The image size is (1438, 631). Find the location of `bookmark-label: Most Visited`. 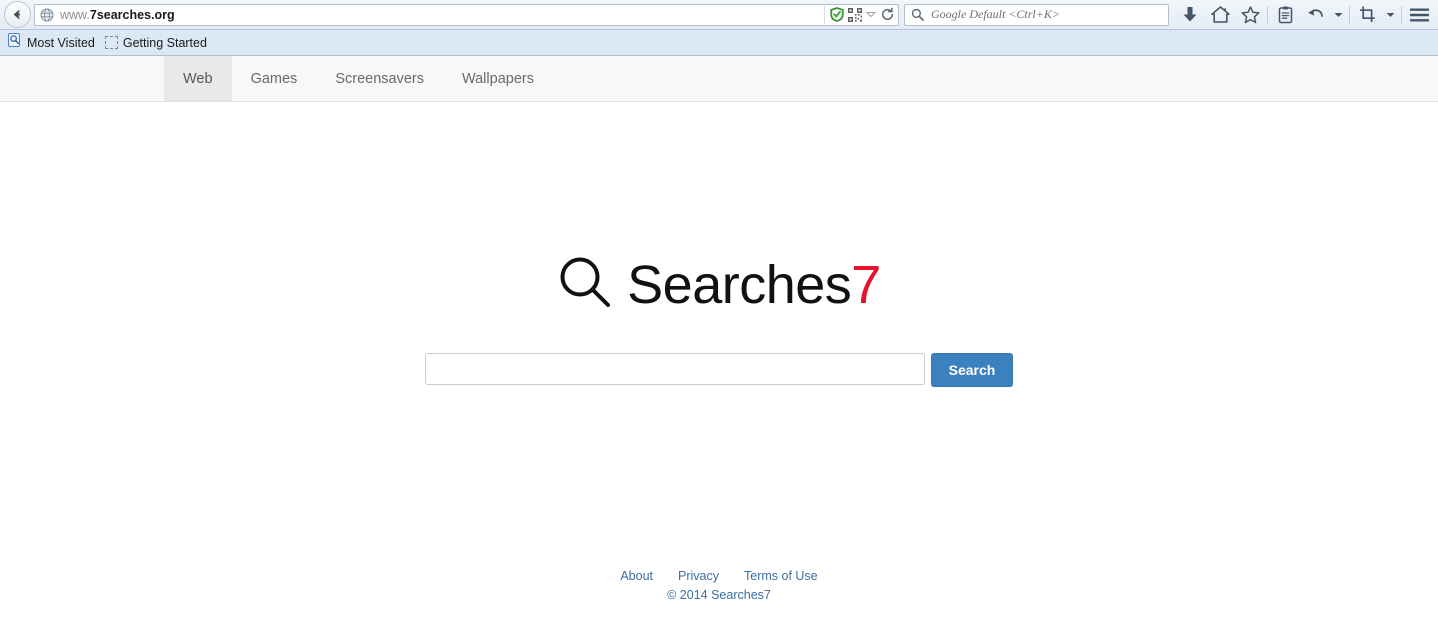

bookmark-label: Most Visited is located at coordinates (61, 42).